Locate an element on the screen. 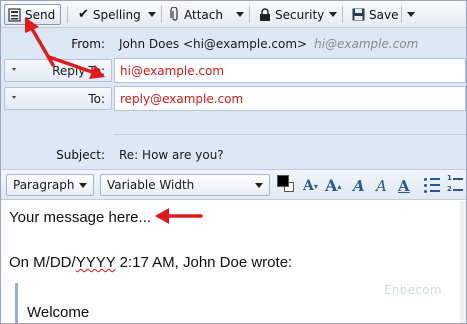 Image resolution: width=467 pixels, height=324 pixels. quote-attribution: On M/DD/YYYY 2:17 AM, John Doe wrote: is located at coordinates (150, 262).